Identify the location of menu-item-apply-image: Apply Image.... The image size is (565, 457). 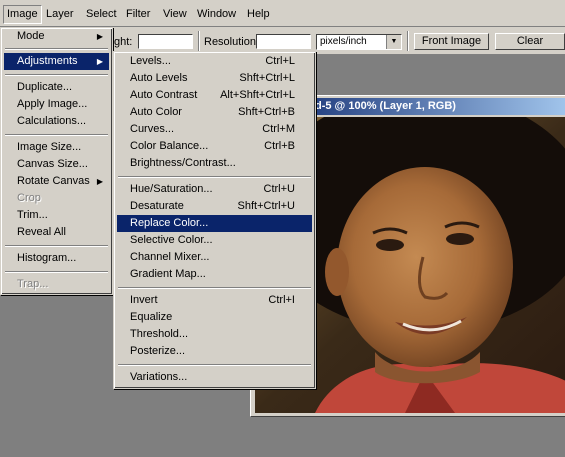
(56, 104).